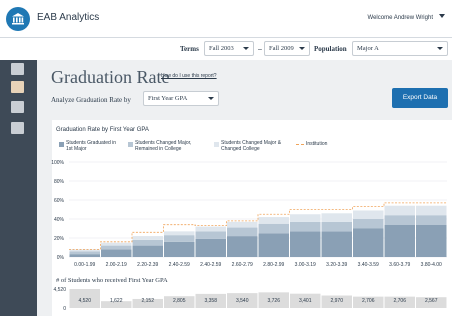  Describe the element at coordinates (116, 265) in the screenshot. I see `x-tick-label: 2.00-2.19` at that location.